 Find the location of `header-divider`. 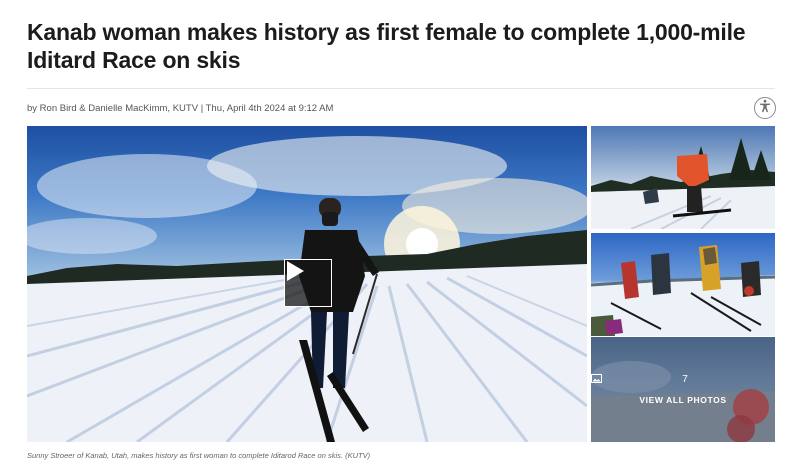

header-divider is located at coordinates (401, 88).